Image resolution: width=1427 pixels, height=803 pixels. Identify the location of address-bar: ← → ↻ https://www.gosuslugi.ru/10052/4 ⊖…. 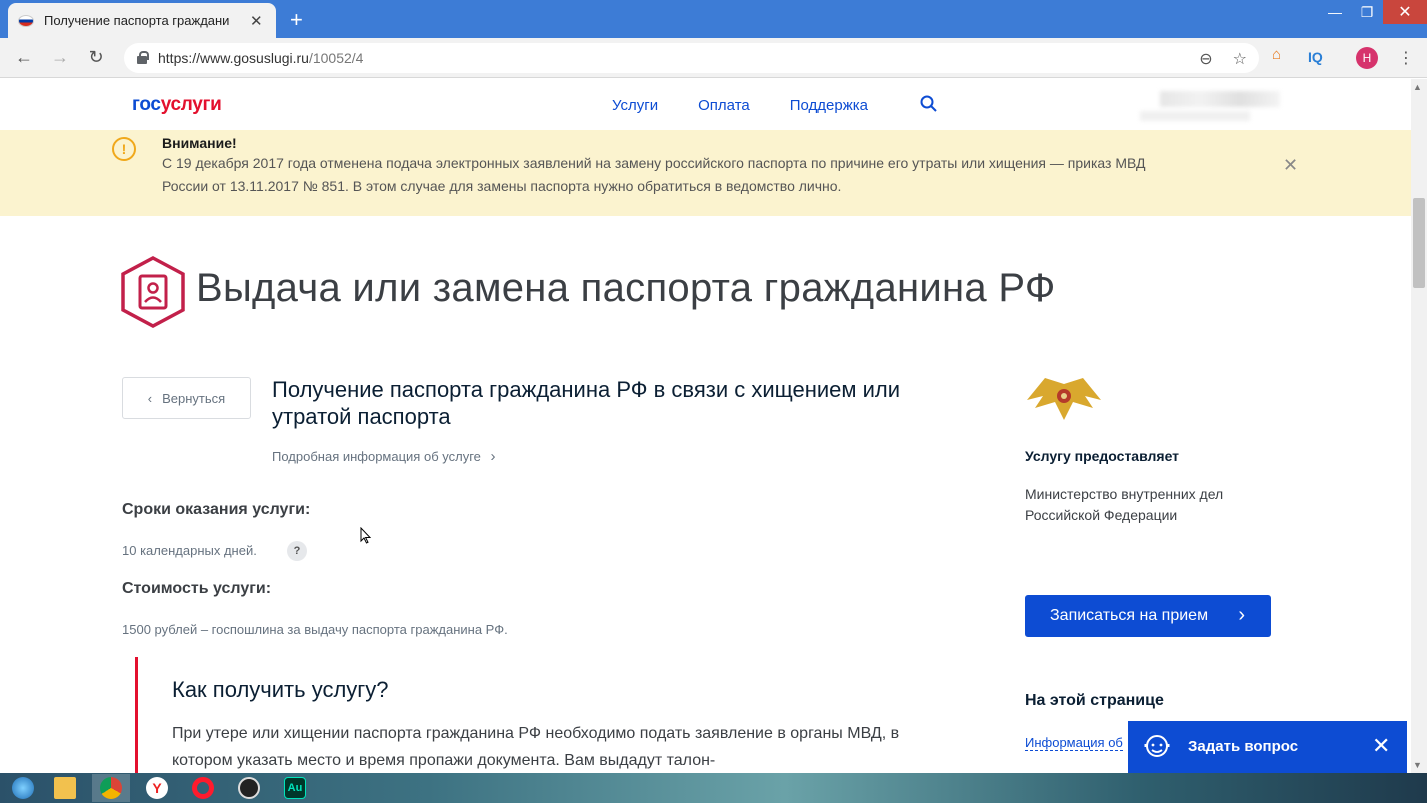
(713, 58).